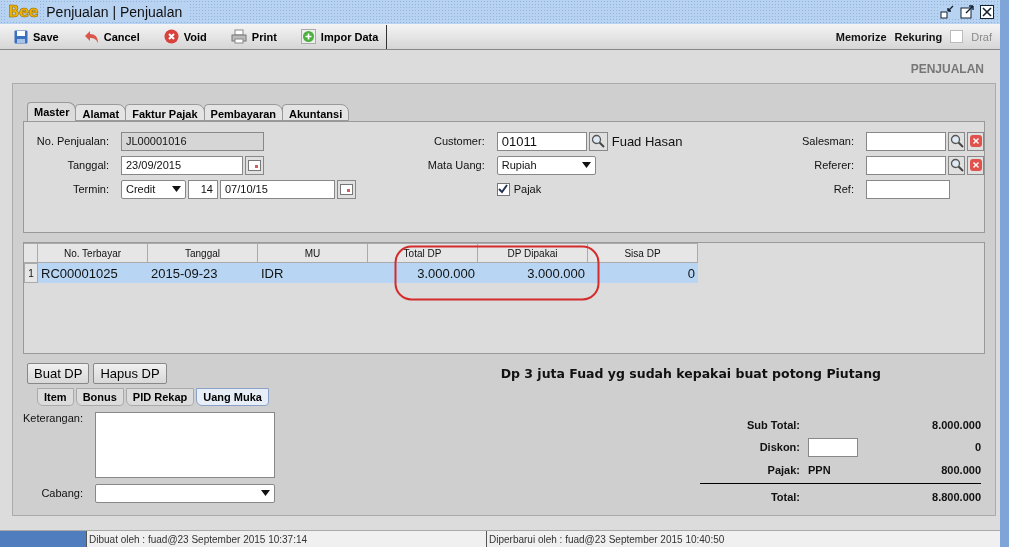  Describe the element at coordinates (987, 12) in the screenshot. I see `close-icon` at that location.